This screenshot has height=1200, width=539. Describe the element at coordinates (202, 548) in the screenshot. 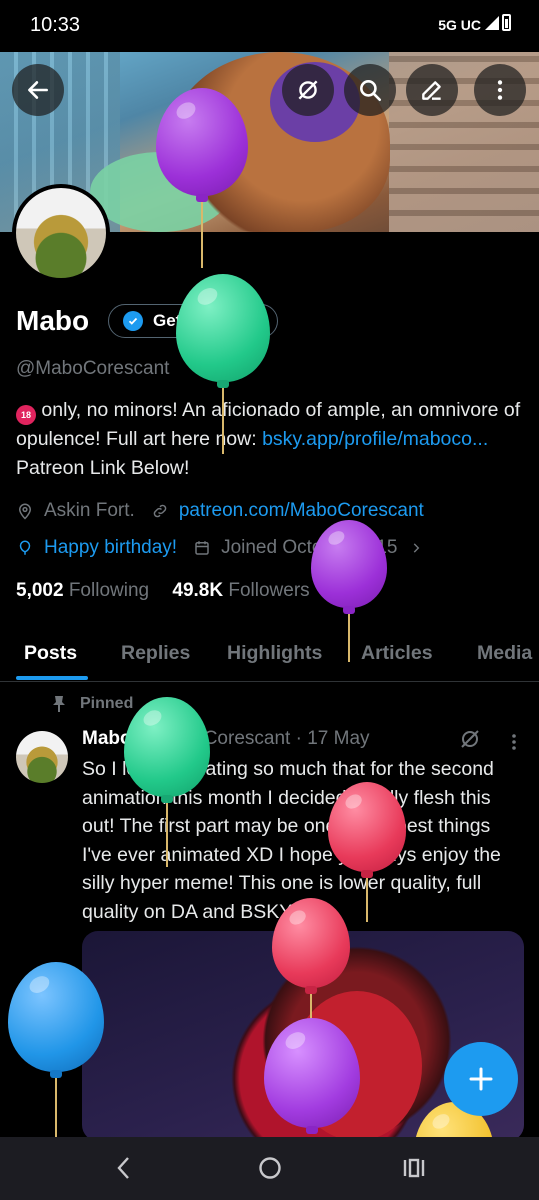

I see `calendar-icon` at that location.